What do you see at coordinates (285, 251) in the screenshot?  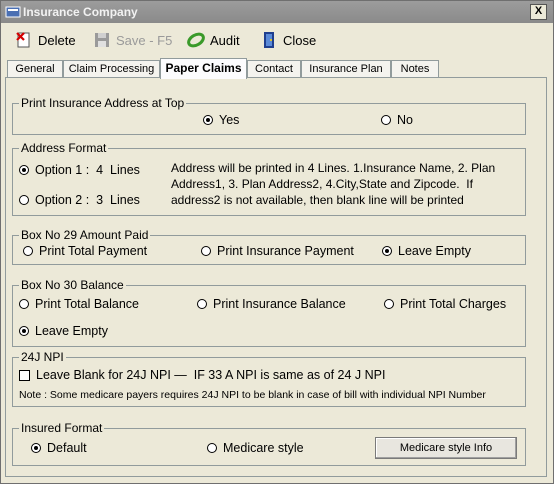 I see `radio-label: Print Insurance Payment` at bounding box center [285, 251].